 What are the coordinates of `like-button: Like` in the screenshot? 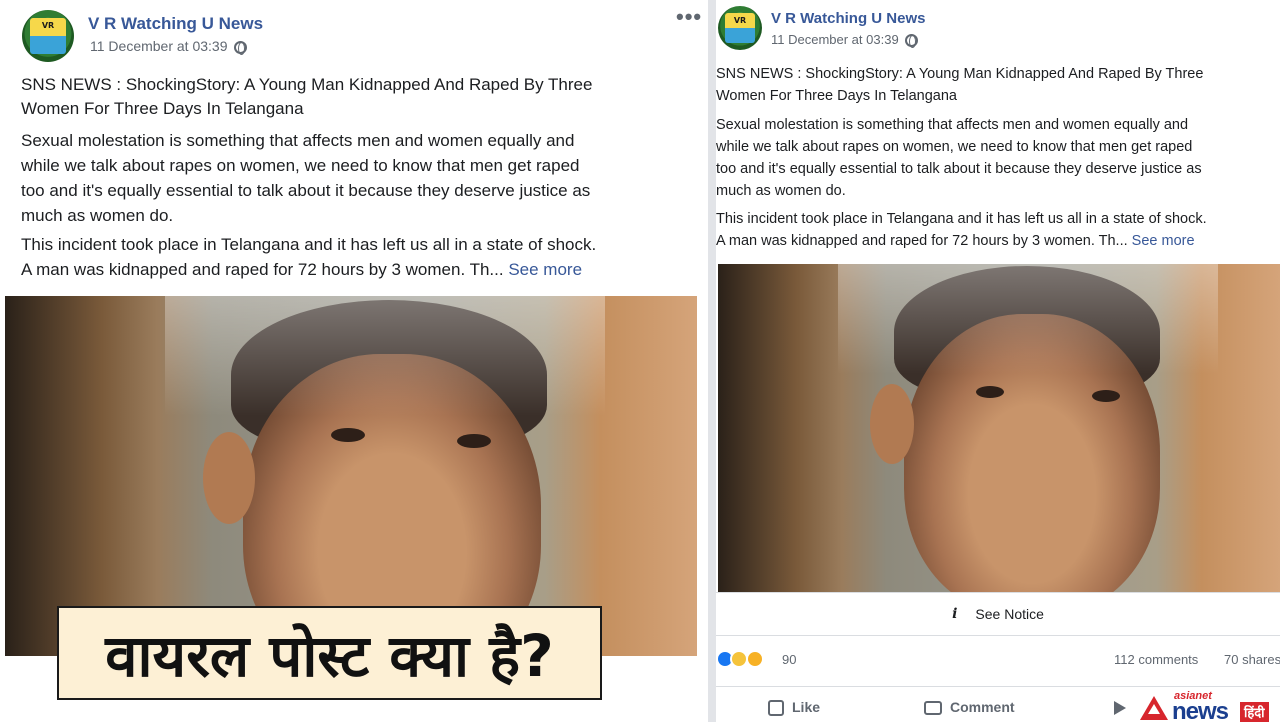 It's located at (794, 708).